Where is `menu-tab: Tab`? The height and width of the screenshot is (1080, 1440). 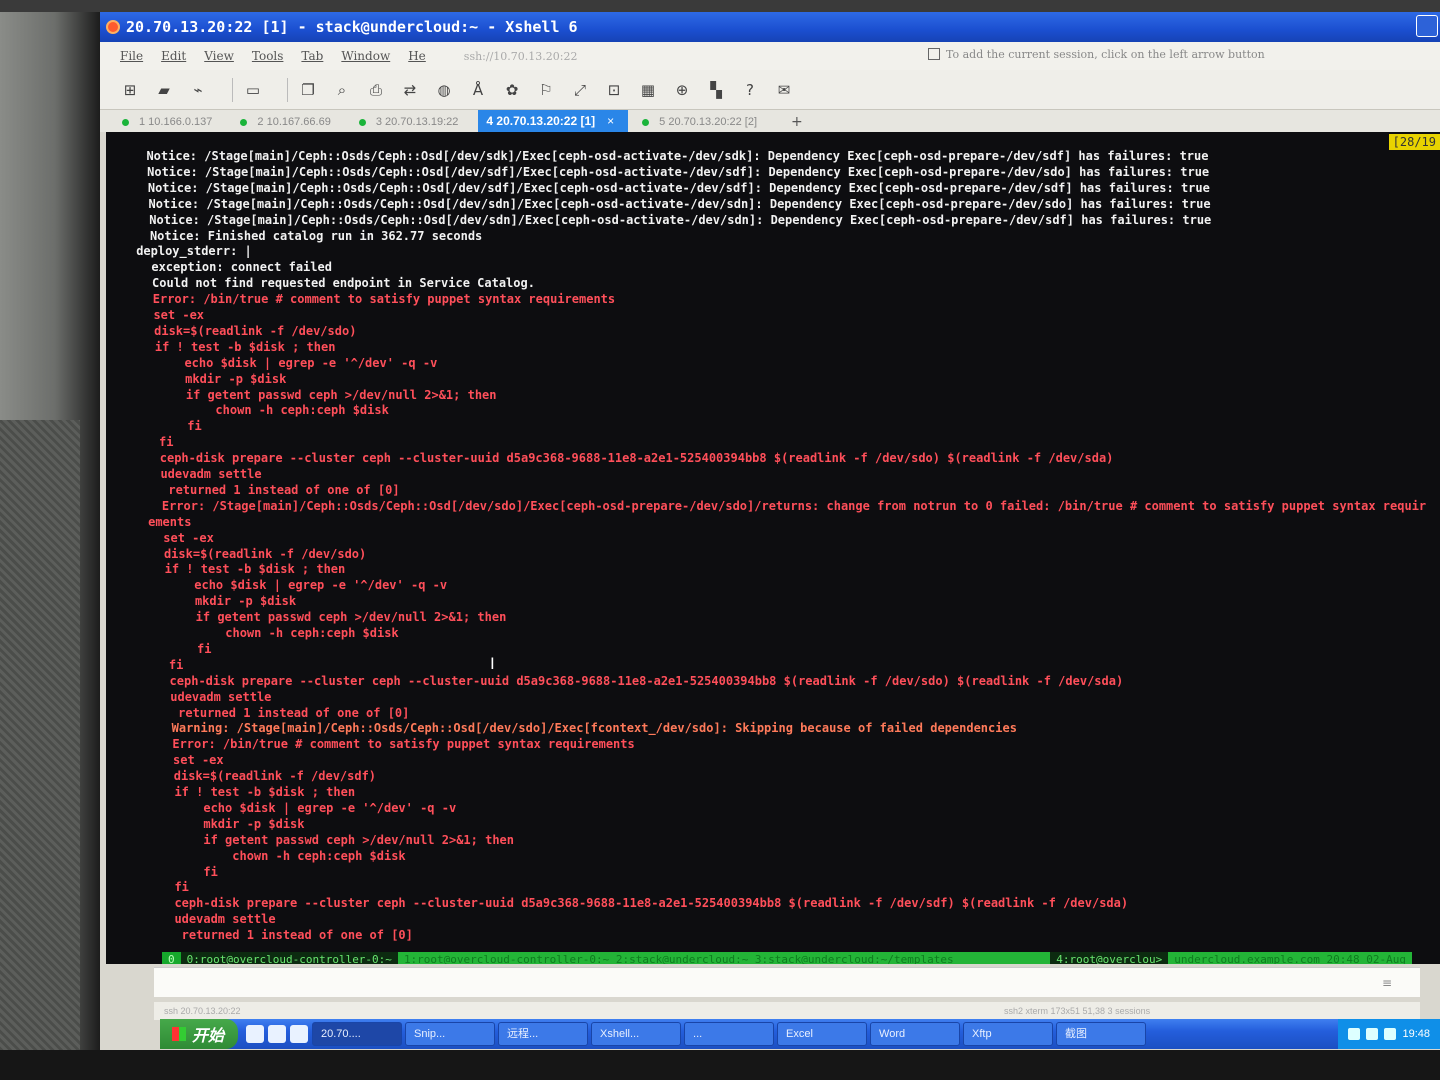 menu-tab: Tab is located at coordinates (312, 56).